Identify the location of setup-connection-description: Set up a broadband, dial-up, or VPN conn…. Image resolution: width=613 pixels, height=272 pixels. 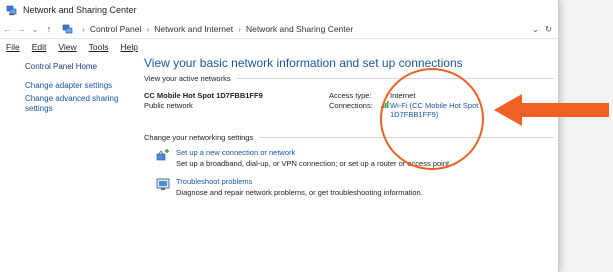
(314, 163).